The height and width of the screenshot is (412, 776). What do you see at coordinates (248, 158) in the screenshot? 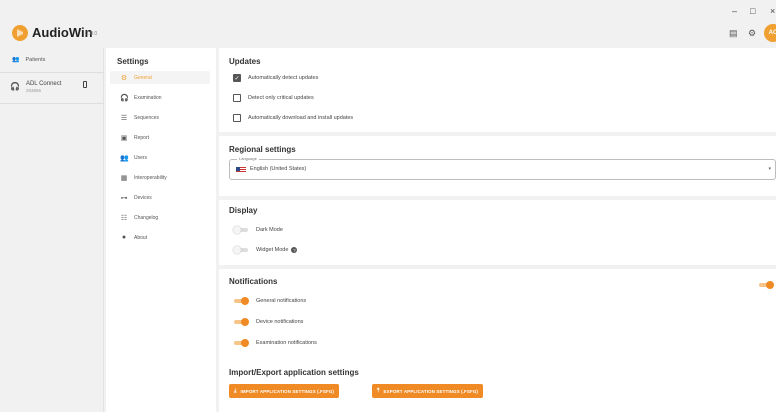
I see `language-legend: Language` at bounding box center [248, 158].